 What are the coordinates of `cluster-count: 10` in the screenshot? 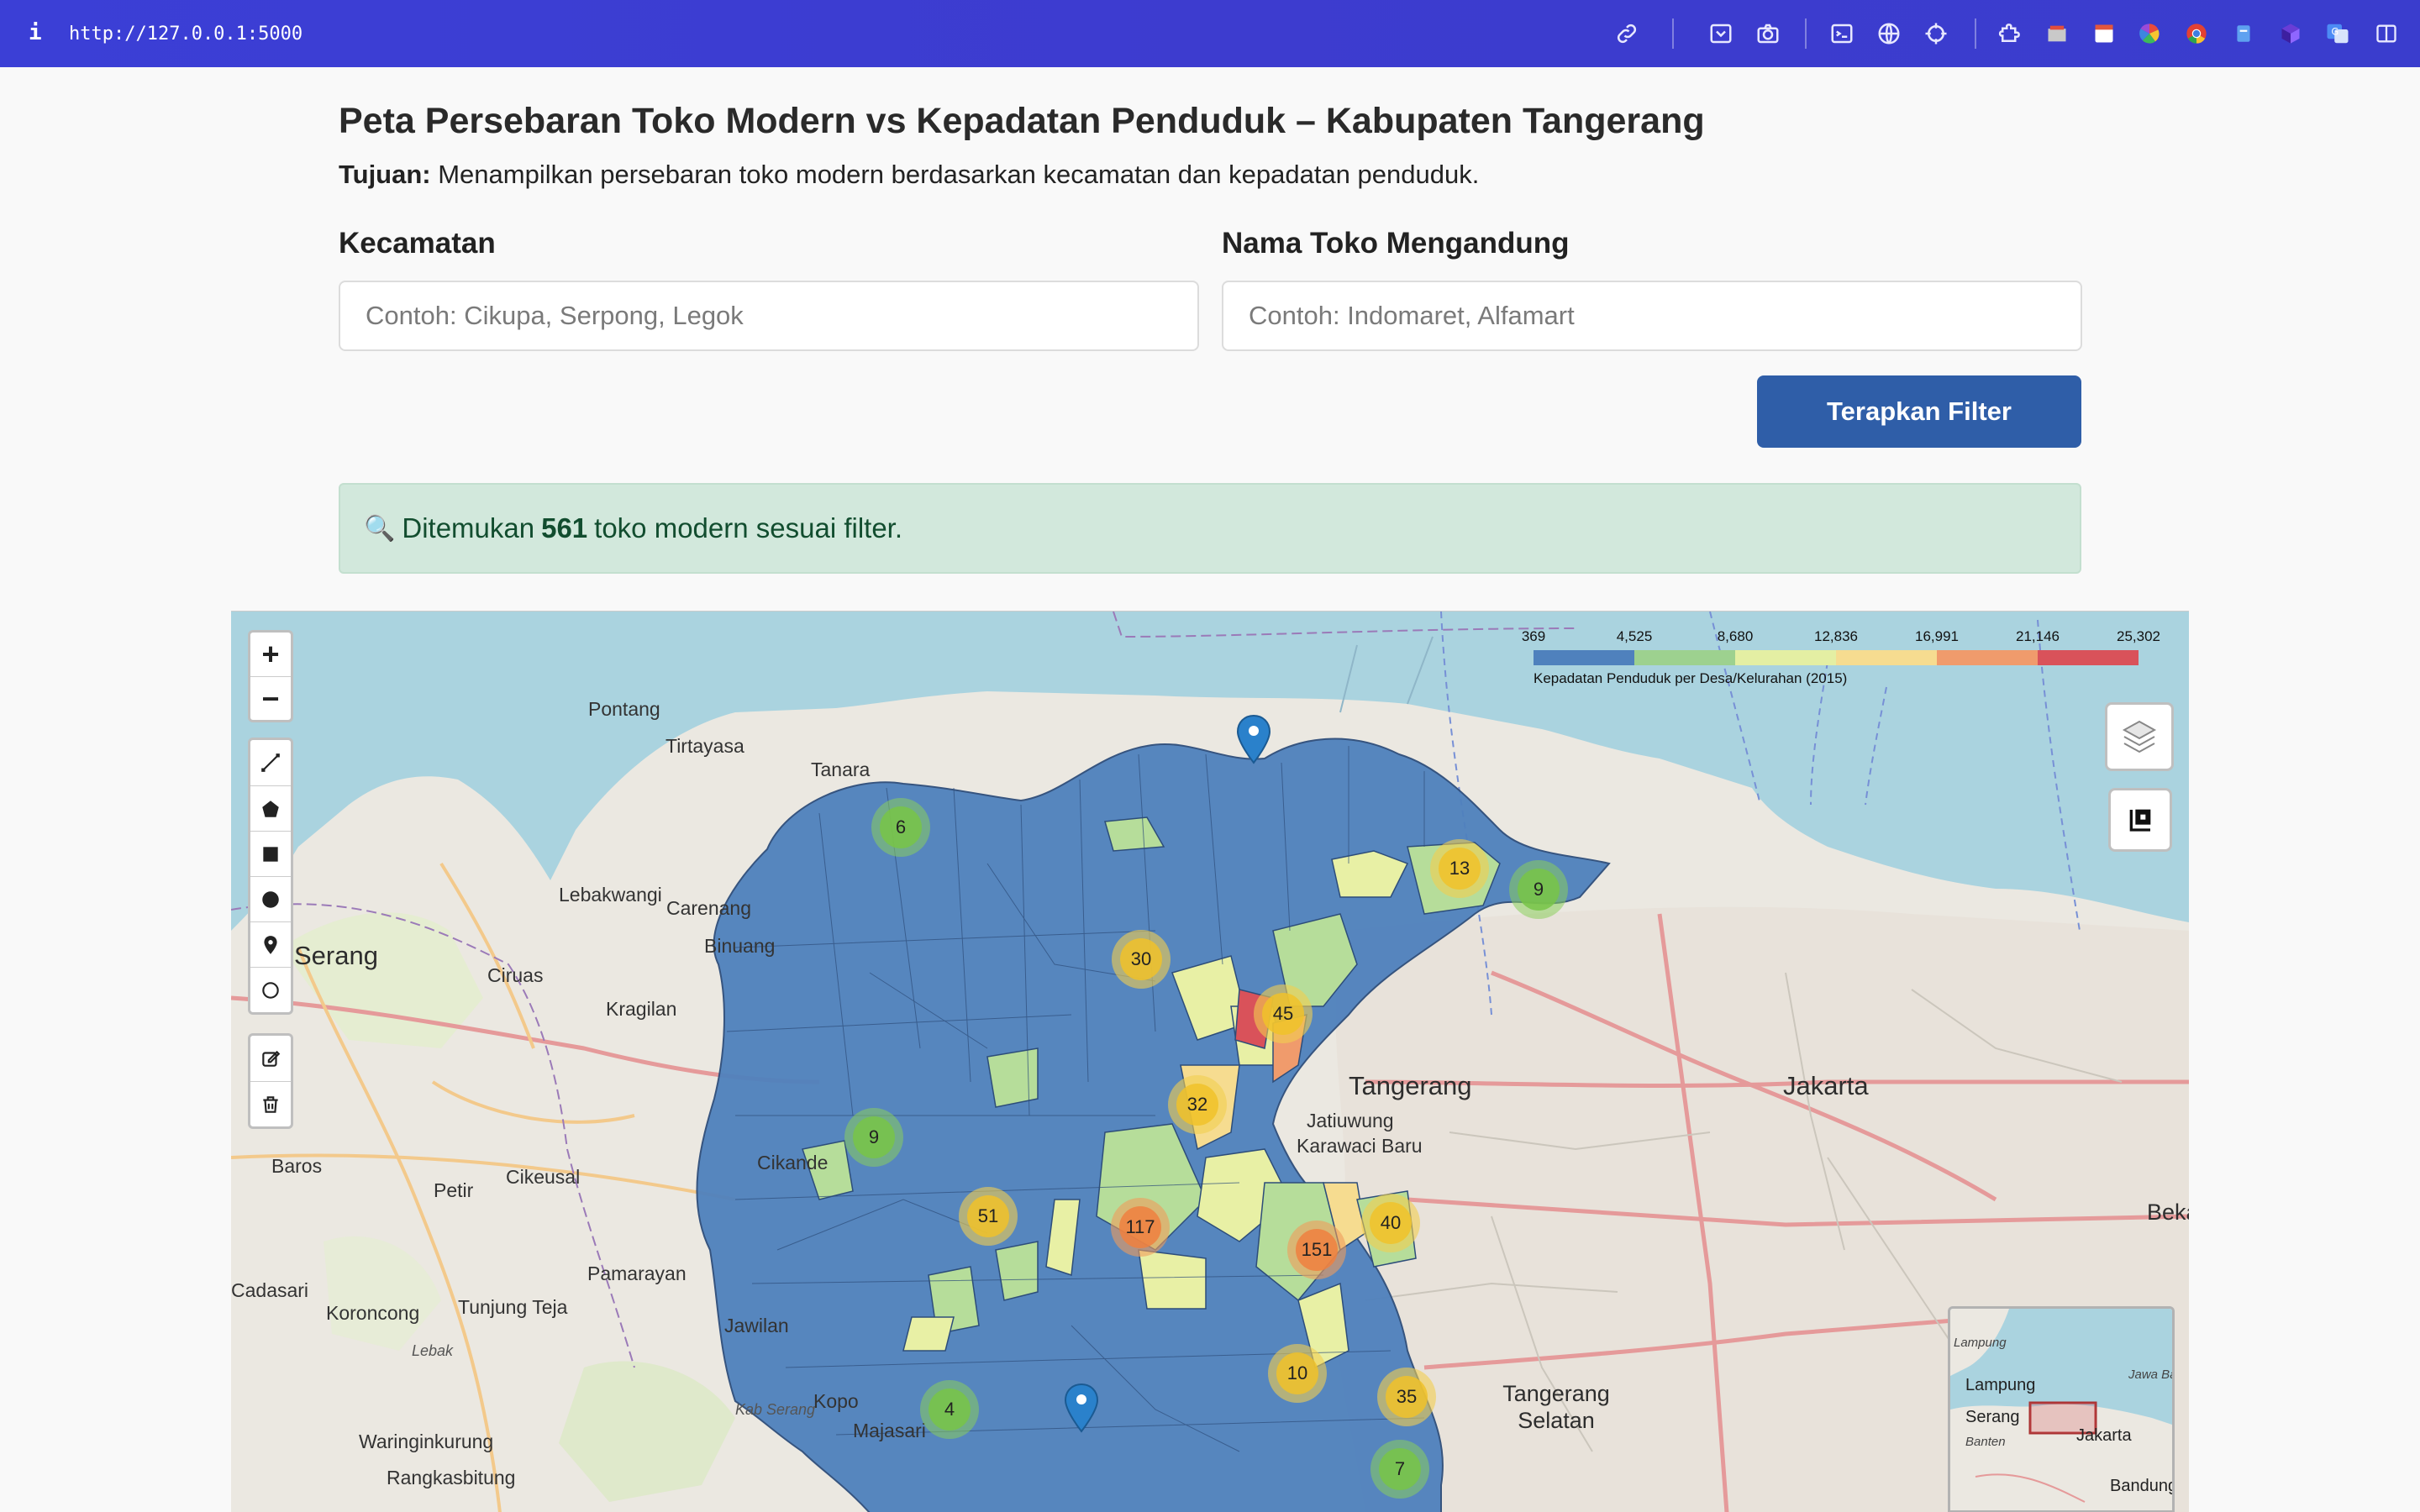 It's located at (1297, 1373).